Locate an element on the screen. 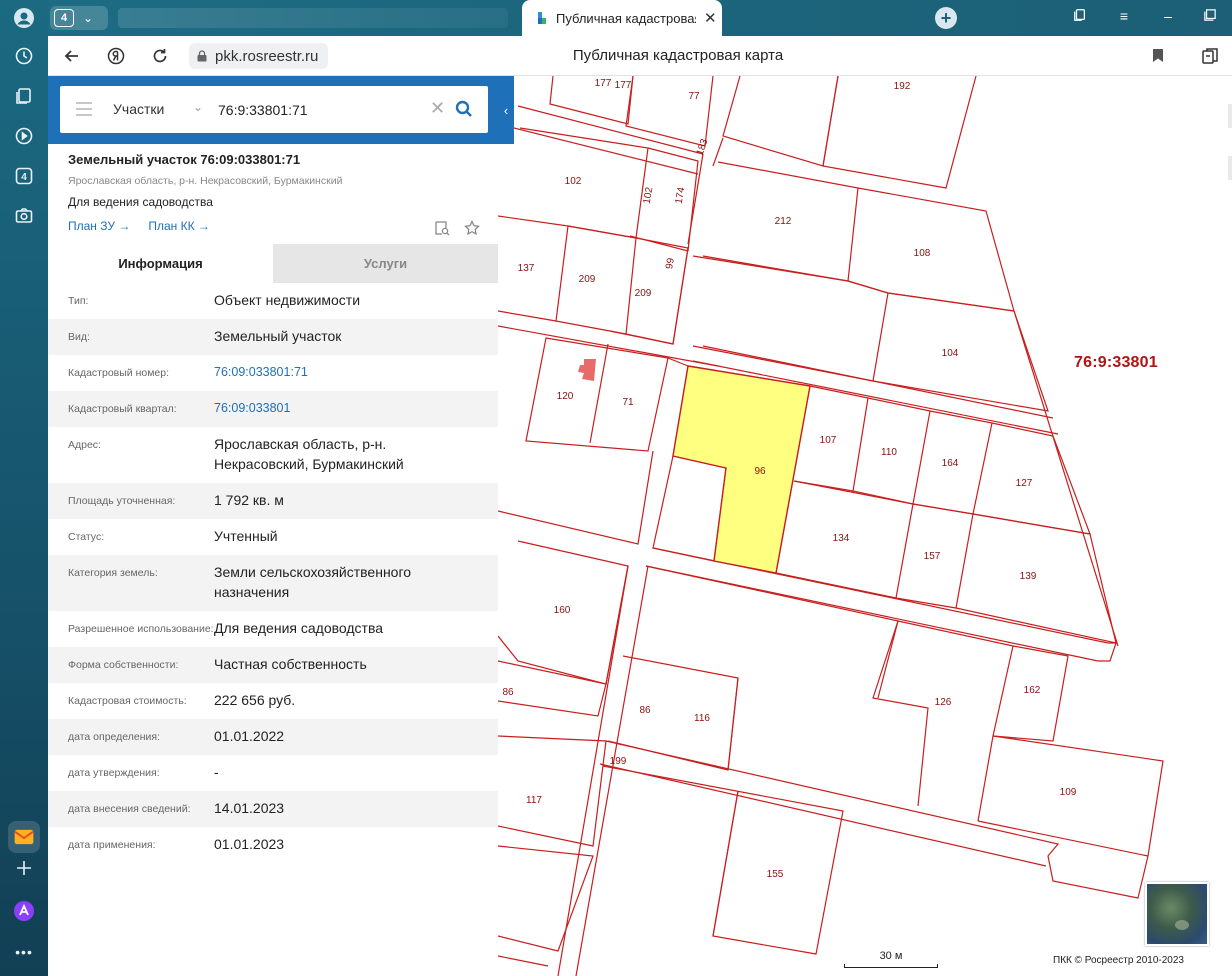 The height and width of the screenshot is (976, 1232). search-type-select: Участки is located at coordinates (138, 109).